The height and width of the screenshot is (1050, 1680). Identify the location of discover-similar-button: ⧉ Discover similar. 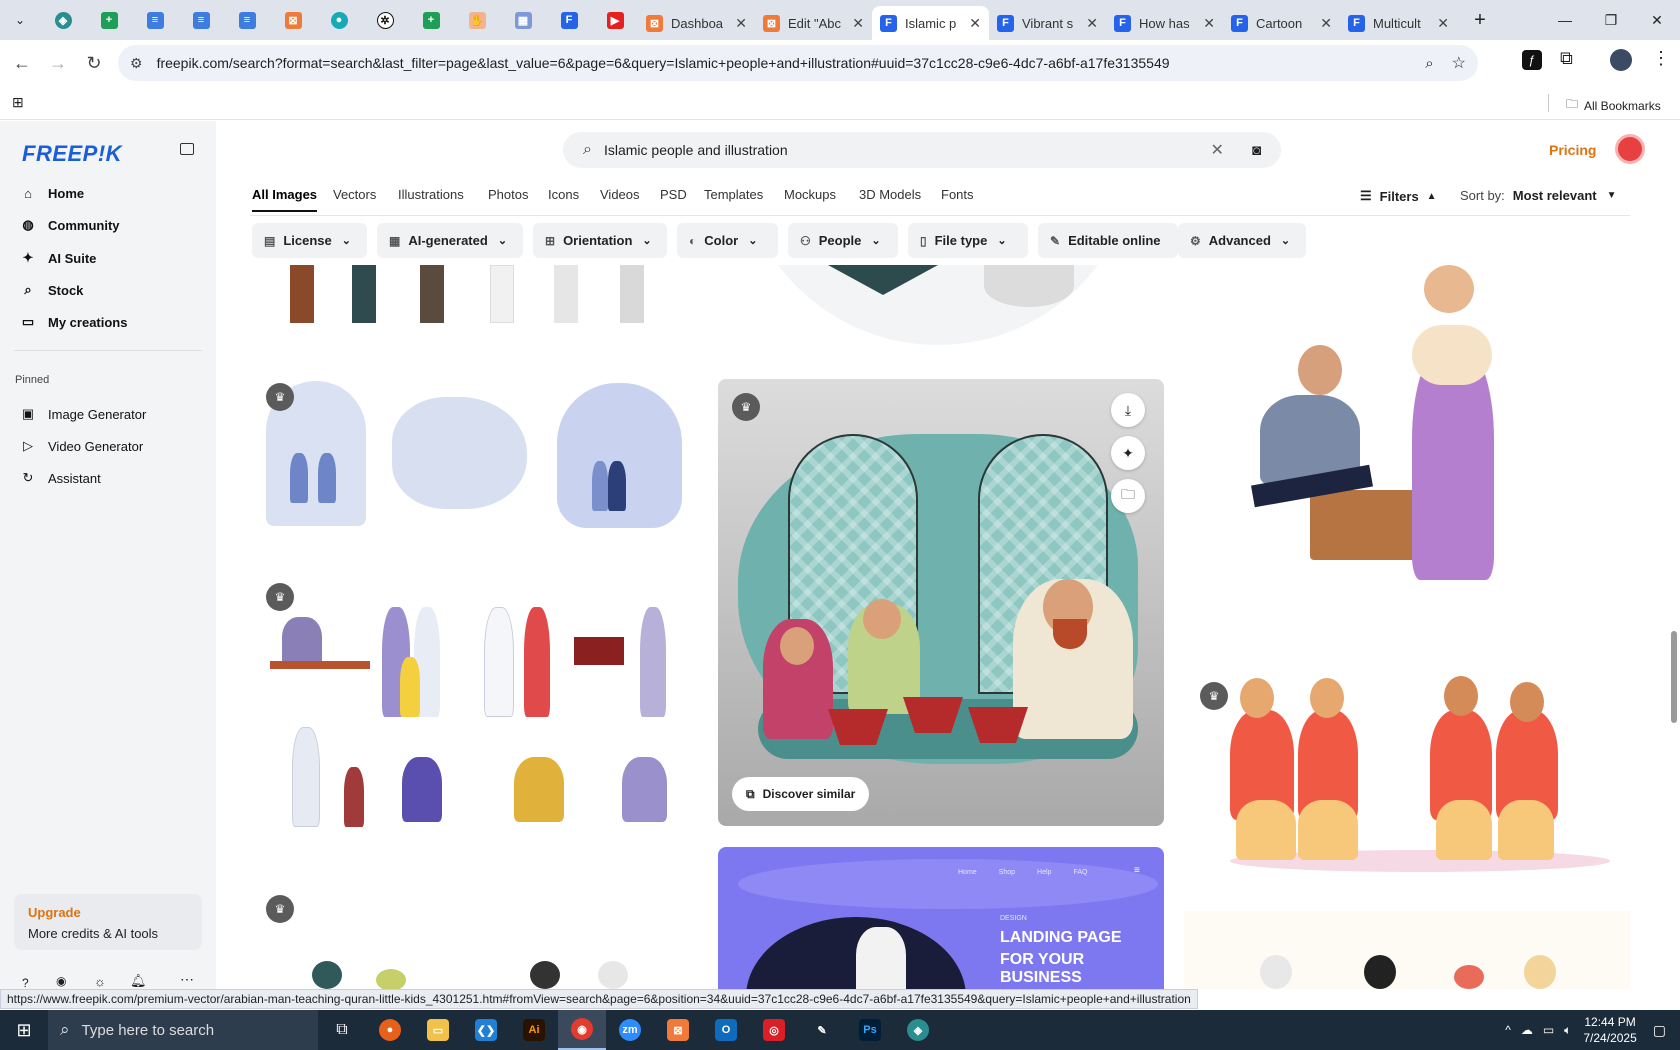
(801, 794).